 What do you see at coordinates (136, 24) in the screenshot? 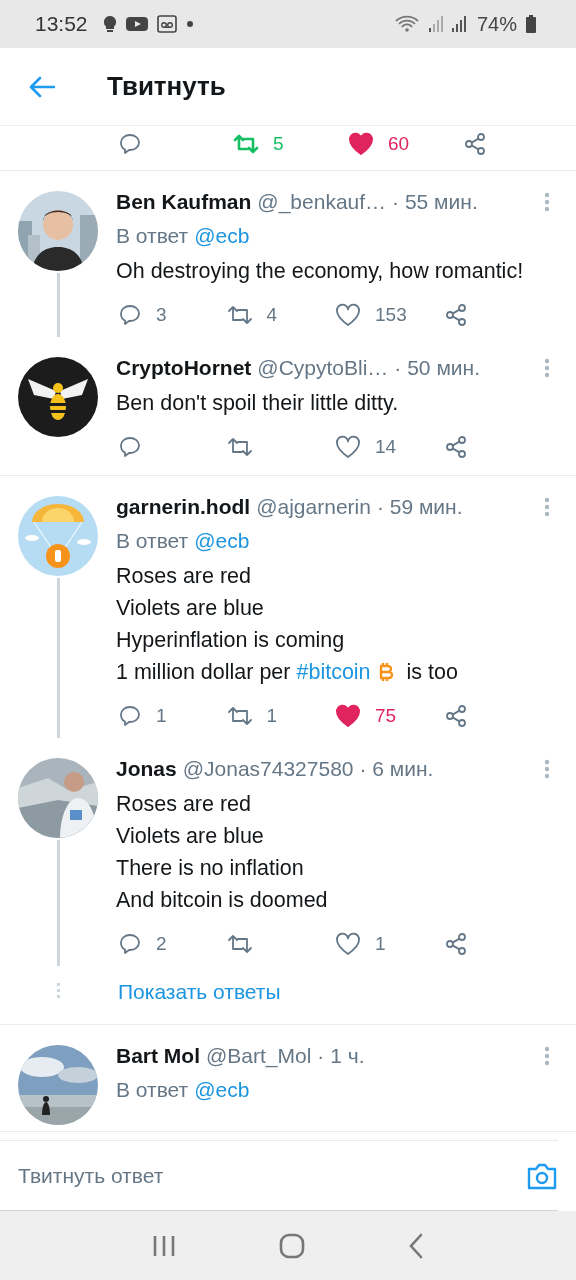
I see `video-icon` at bounding box center [136, 24].